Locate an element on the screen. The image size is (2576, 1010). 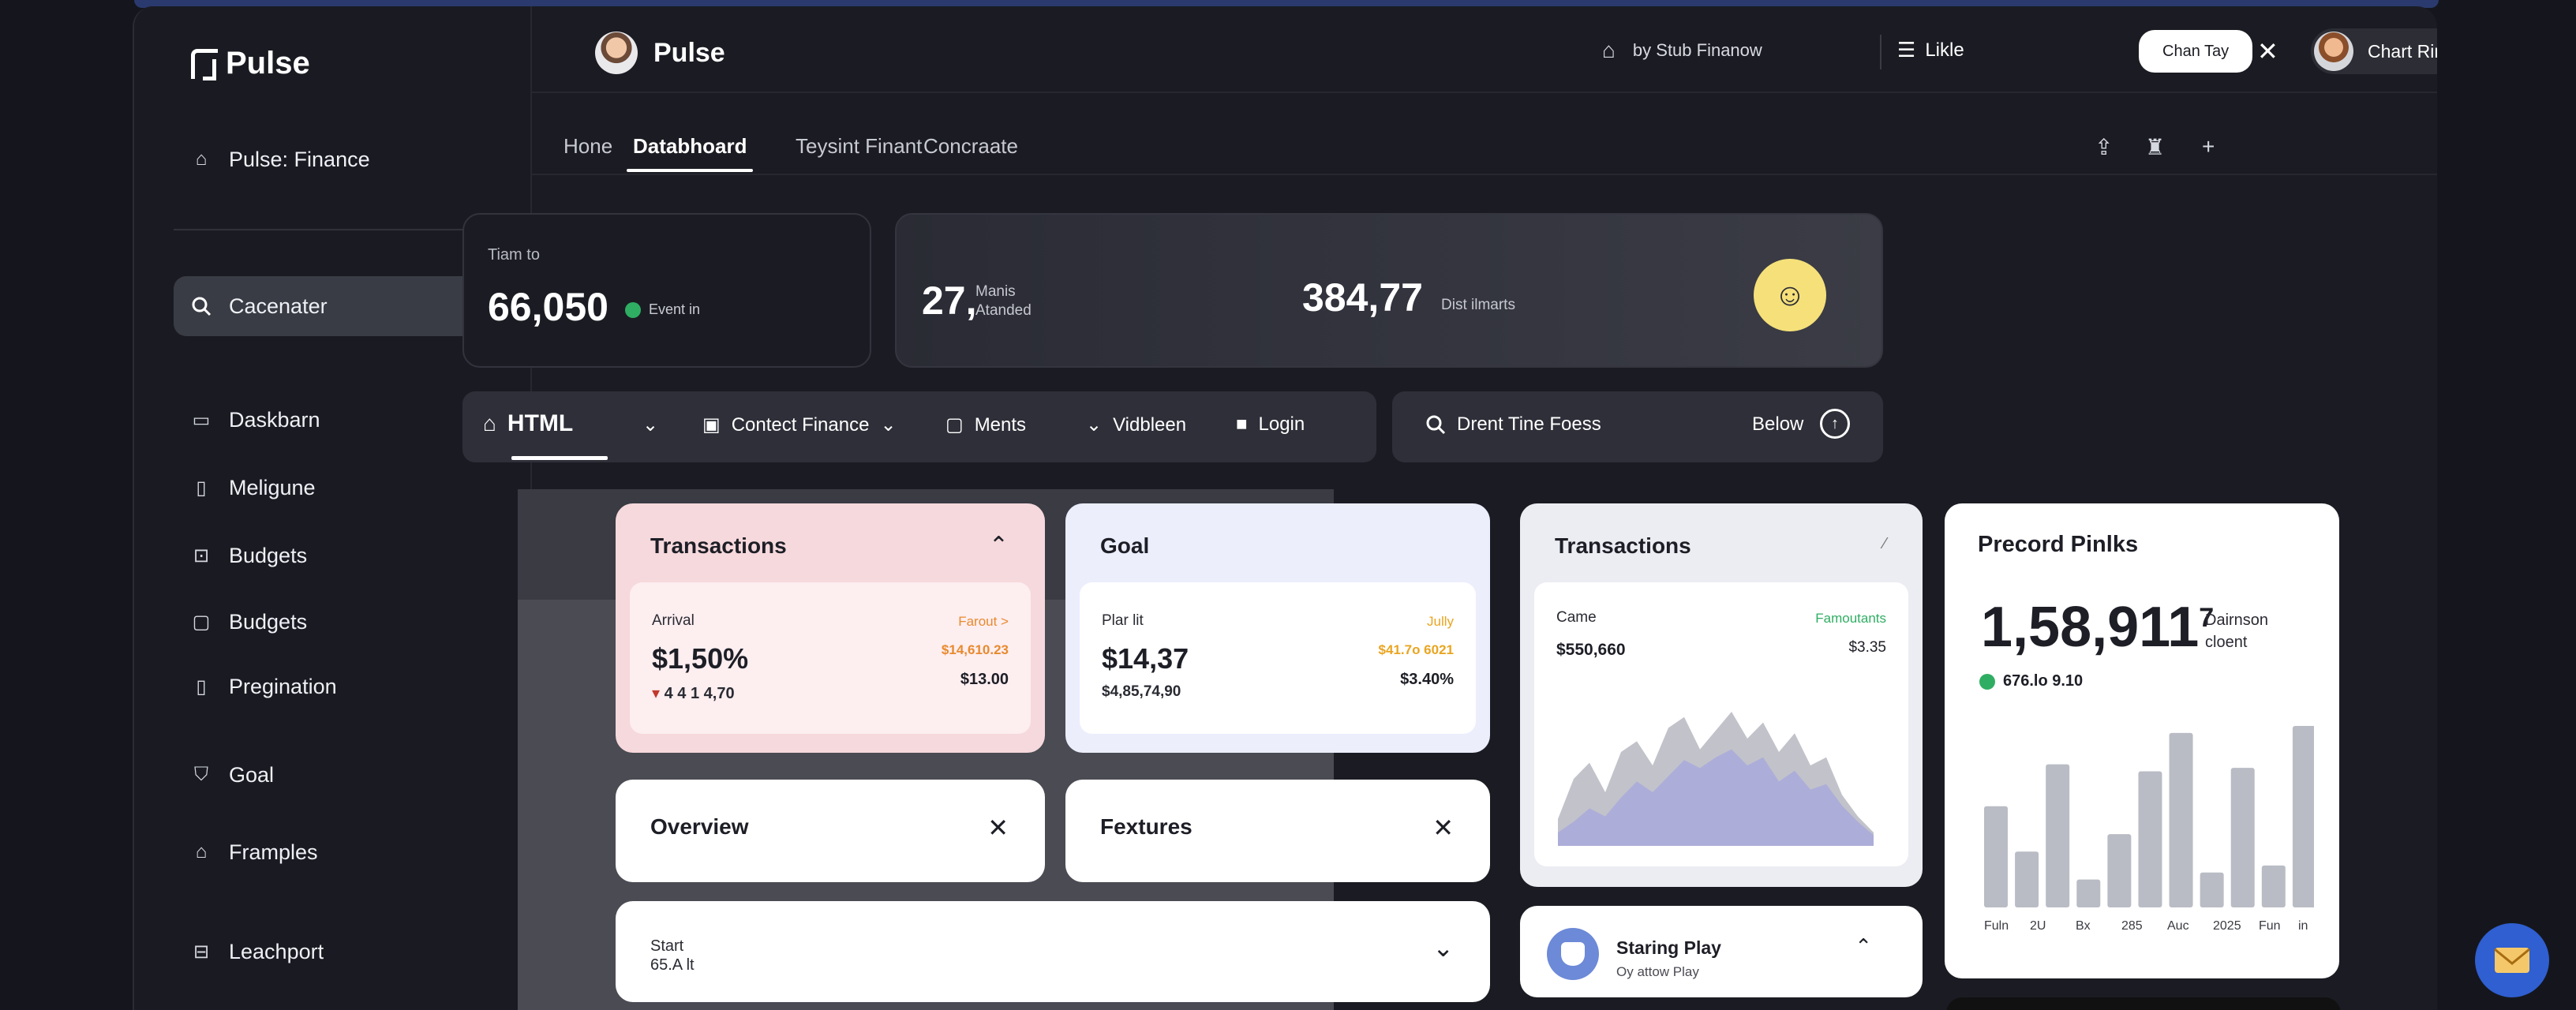
mail-icon is located at coordinates (2512, 961).